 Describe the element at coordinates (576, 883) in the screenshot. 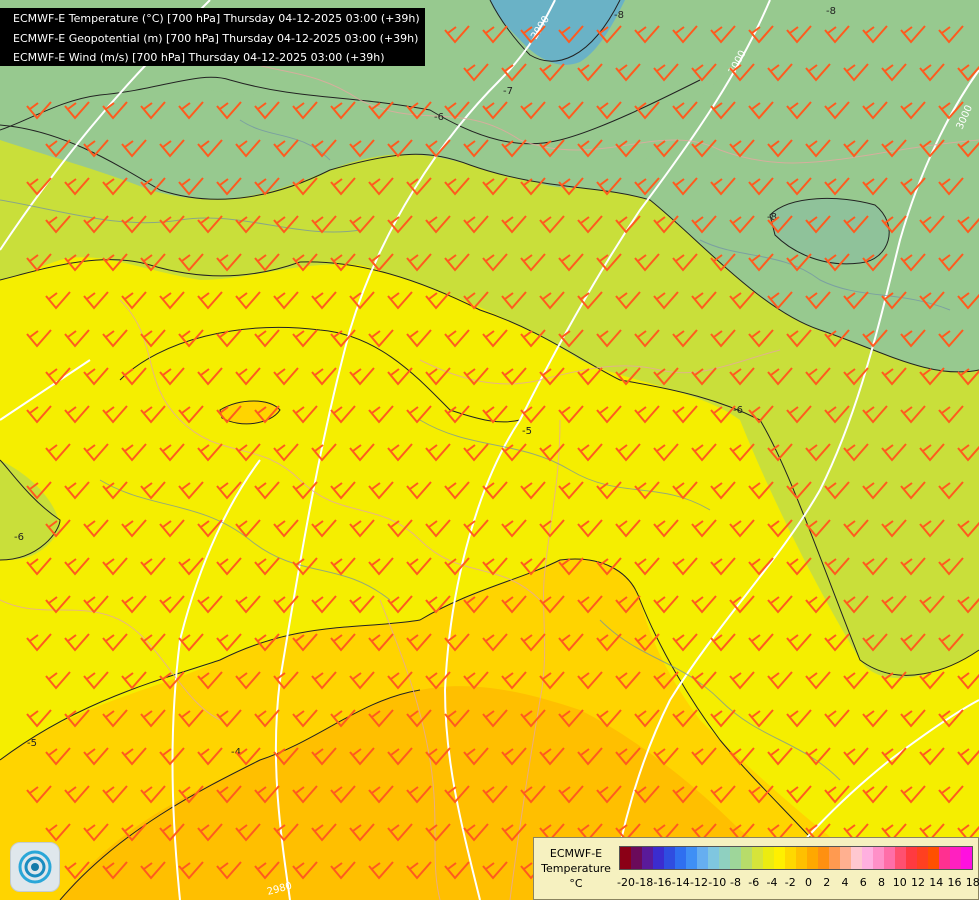

I see `legend-unit: °C` at that location.